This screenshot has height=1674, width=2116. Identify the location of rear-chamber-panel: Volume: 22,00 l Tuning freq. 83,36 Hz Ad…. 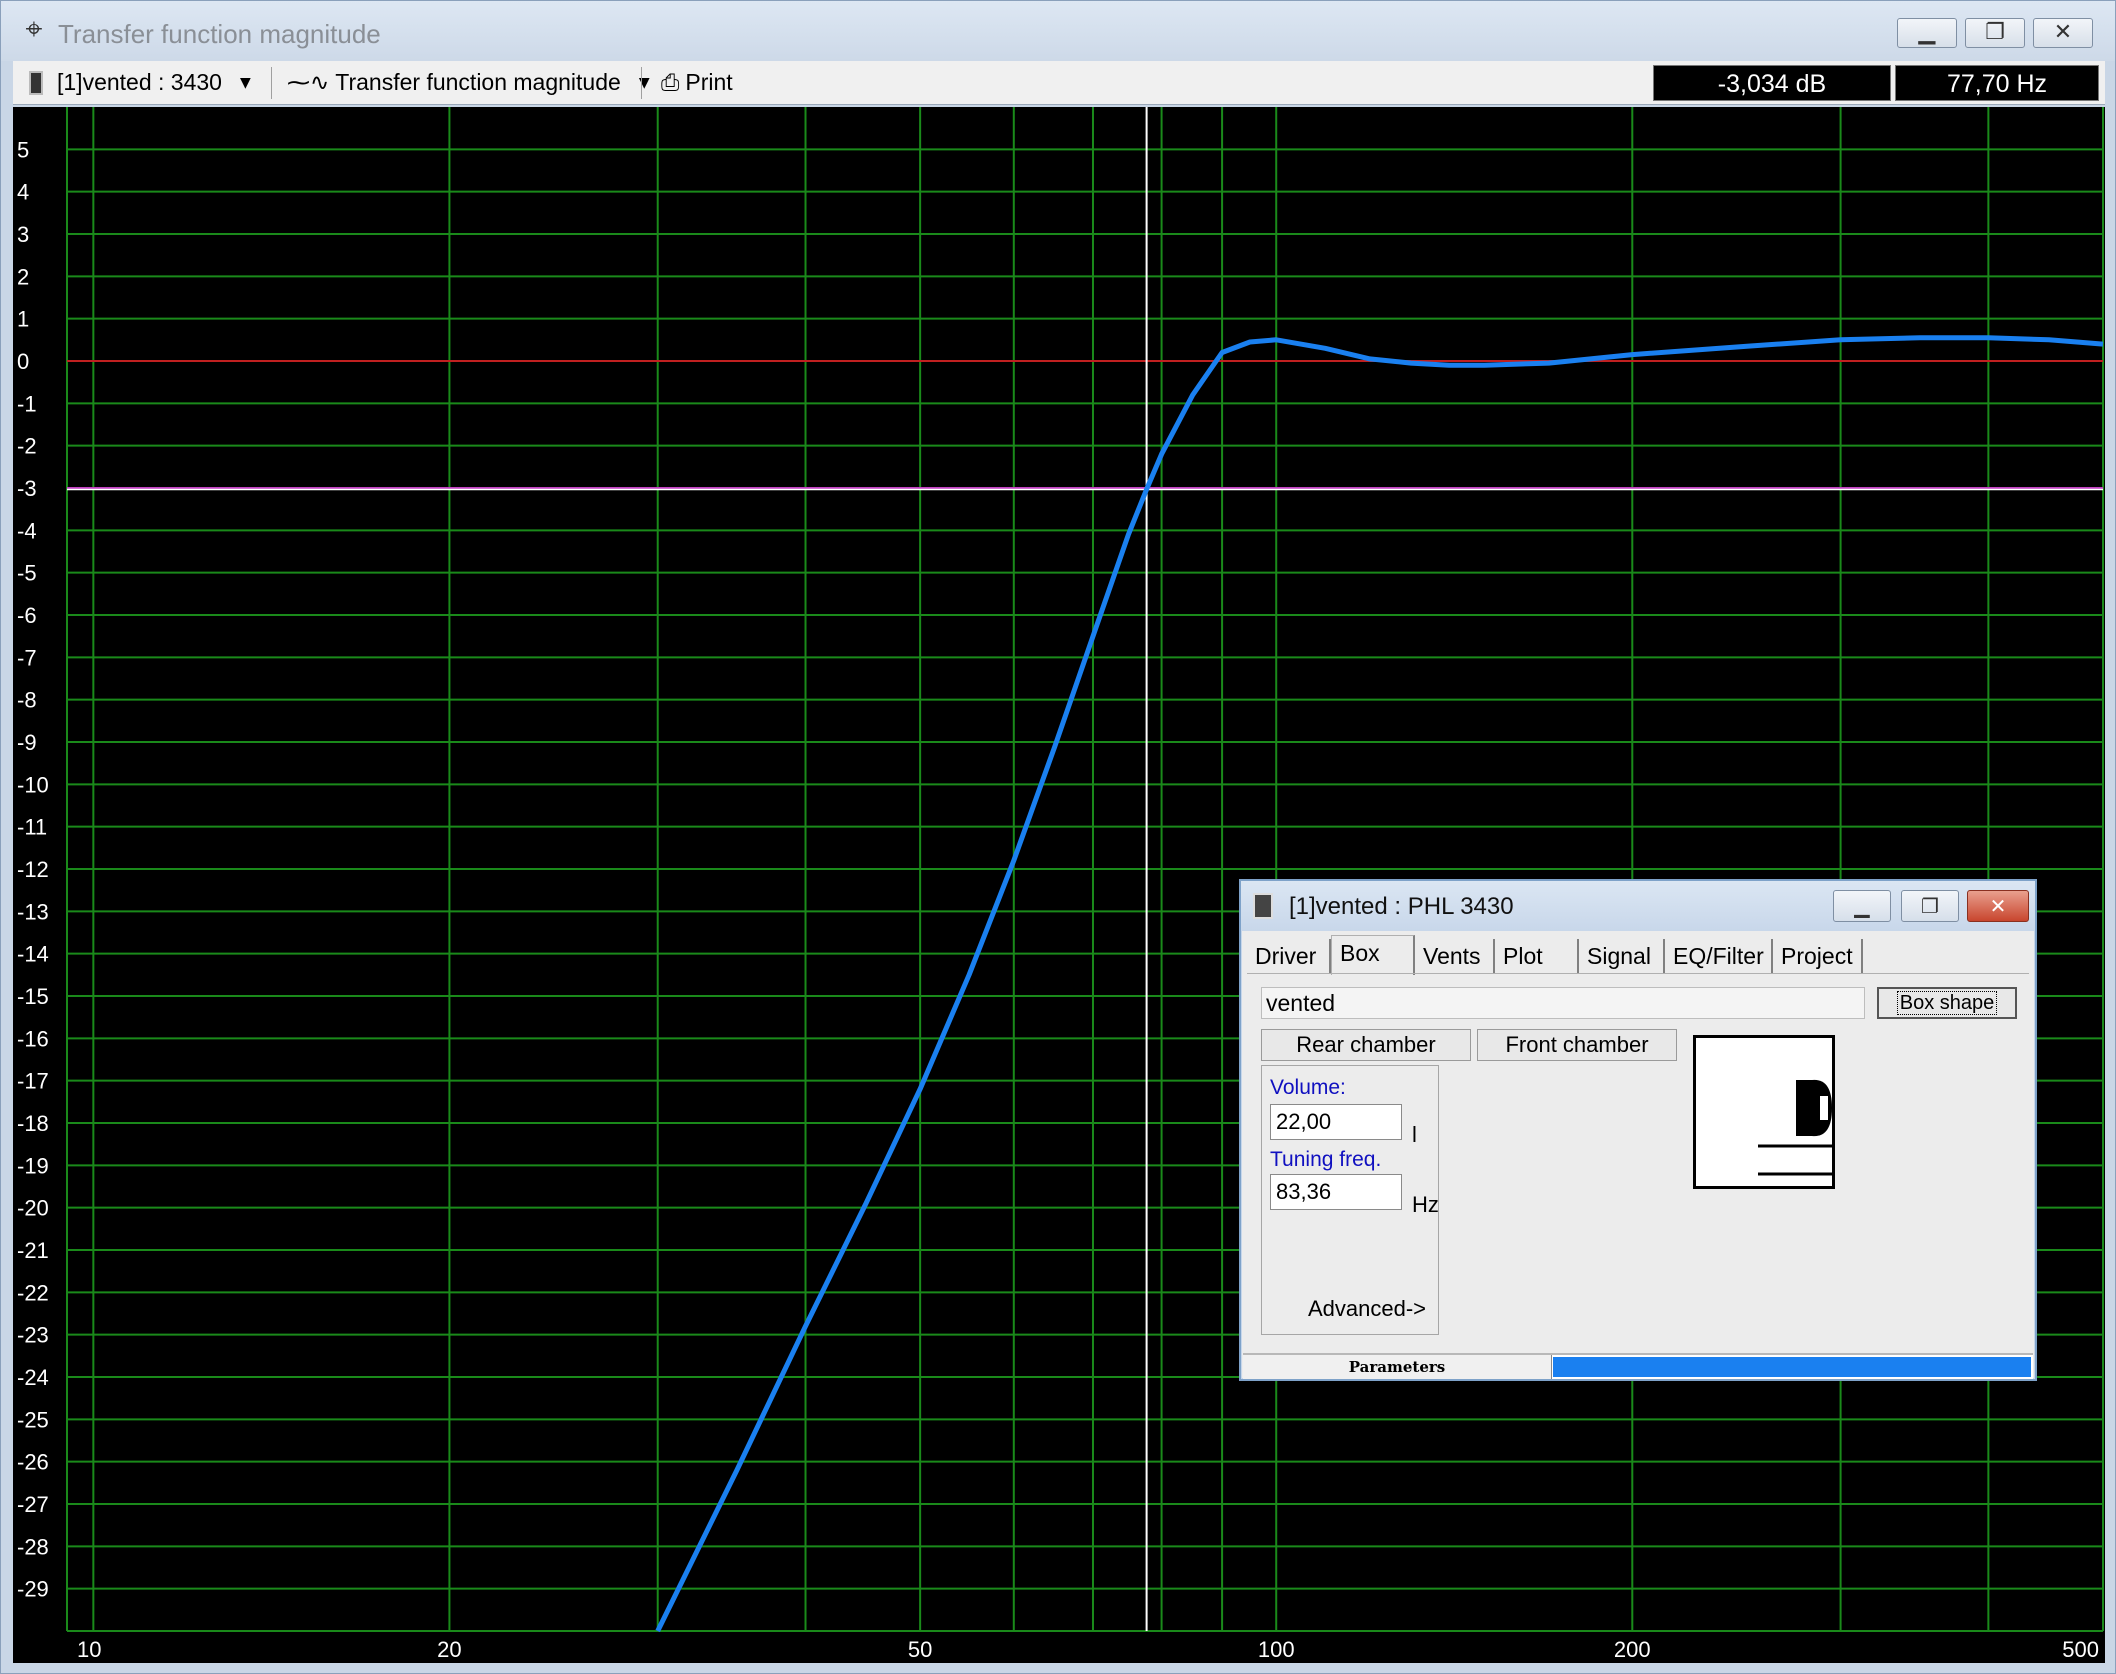
(1350, 1200).